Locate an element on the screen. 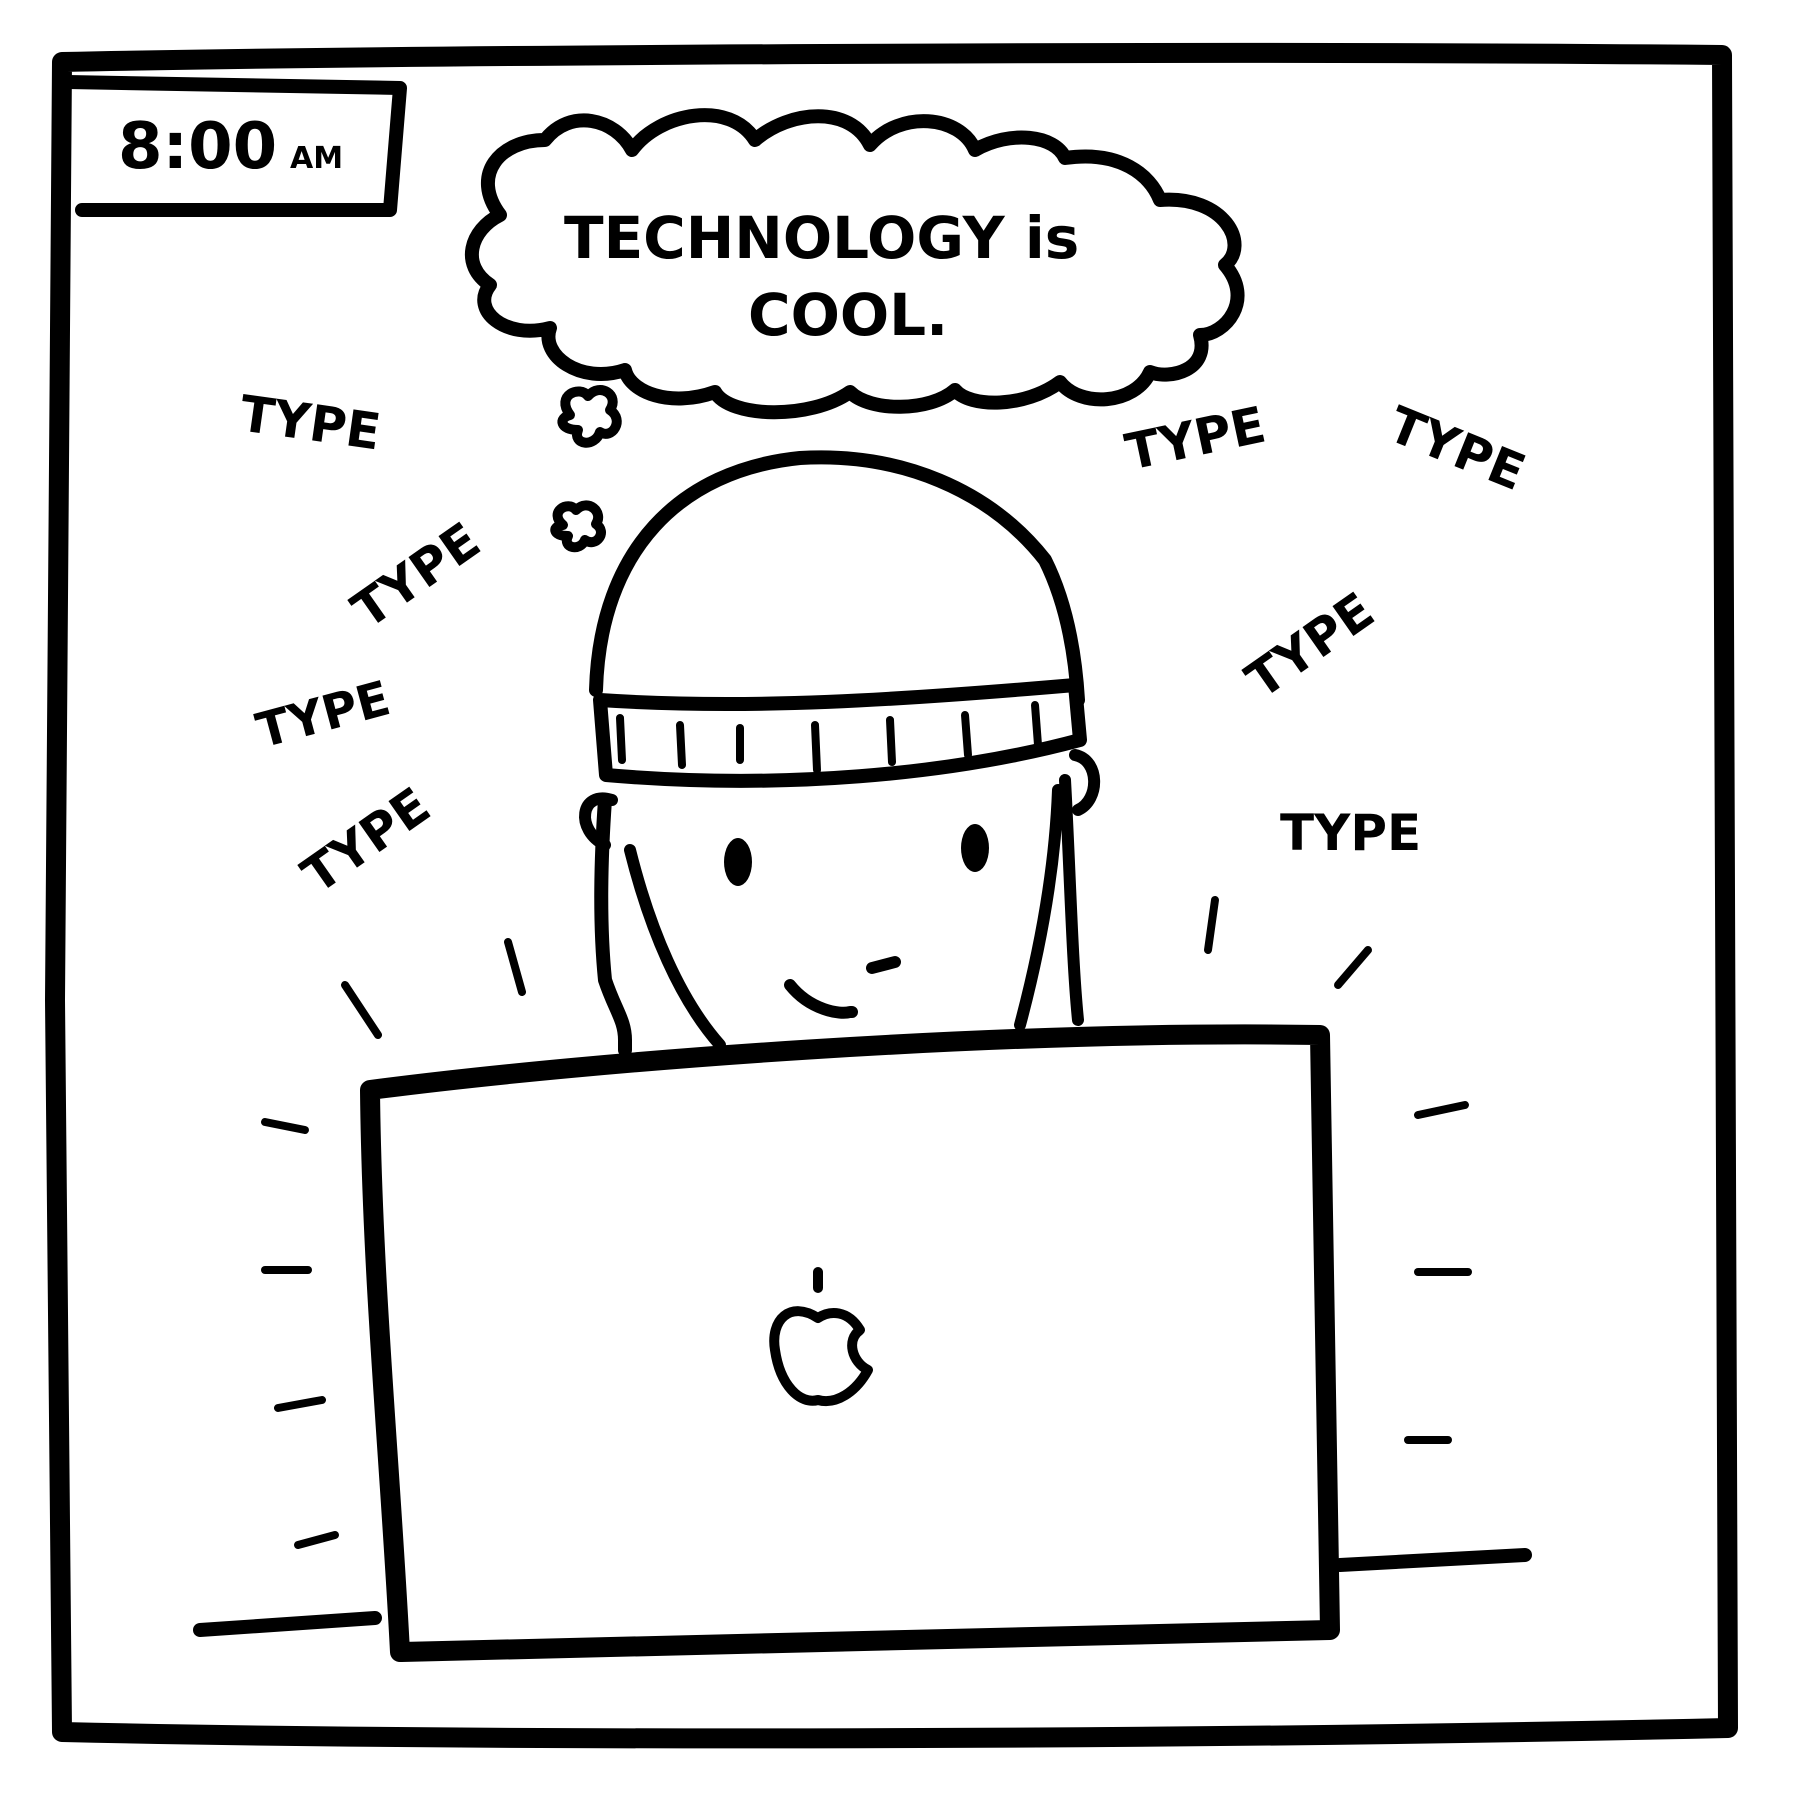 The height and width of the screenshot is (1800, 1800). smile is located at coordinates (821, 999).